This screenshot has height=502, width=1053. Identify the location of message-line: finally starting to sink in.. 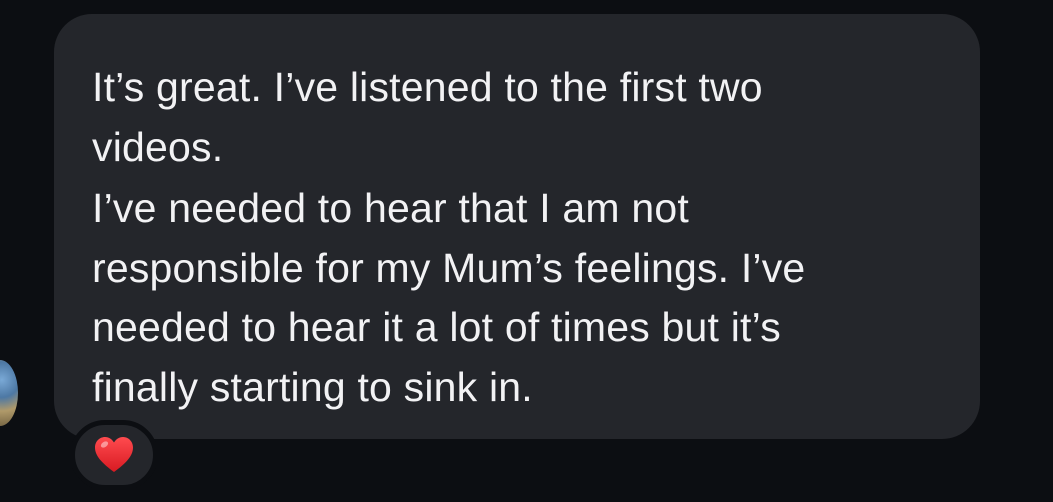
(312, 386).